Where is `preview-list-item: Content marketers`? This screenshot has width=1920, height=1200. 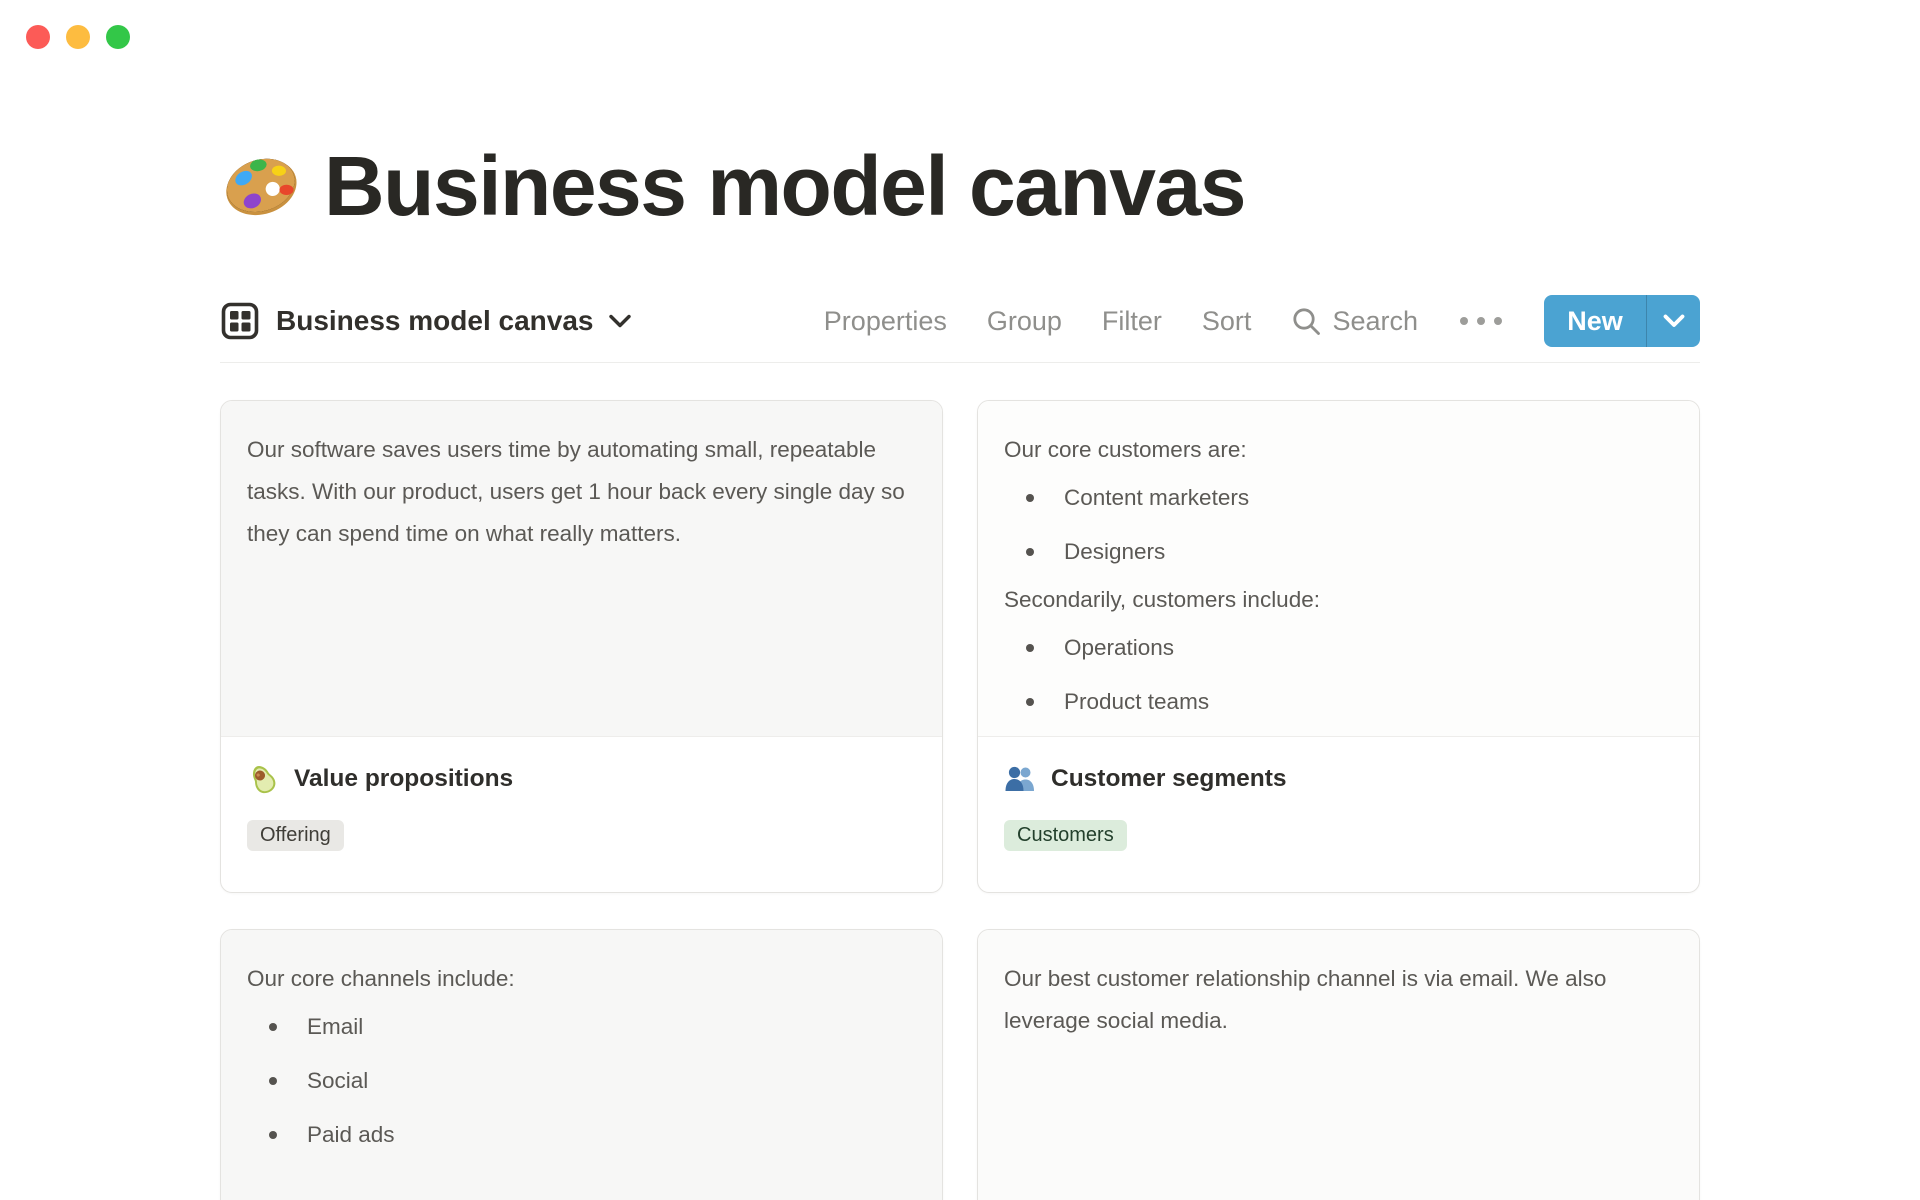
preview-list-item: Content marketers is located at coordinates (1338, 498).